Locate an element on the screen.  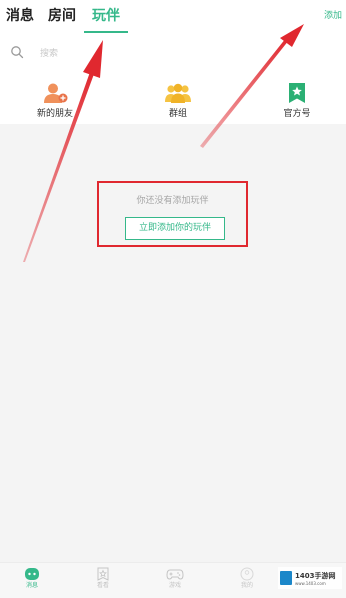
tab-messages: 消息 is located at coordinates (20, 16).